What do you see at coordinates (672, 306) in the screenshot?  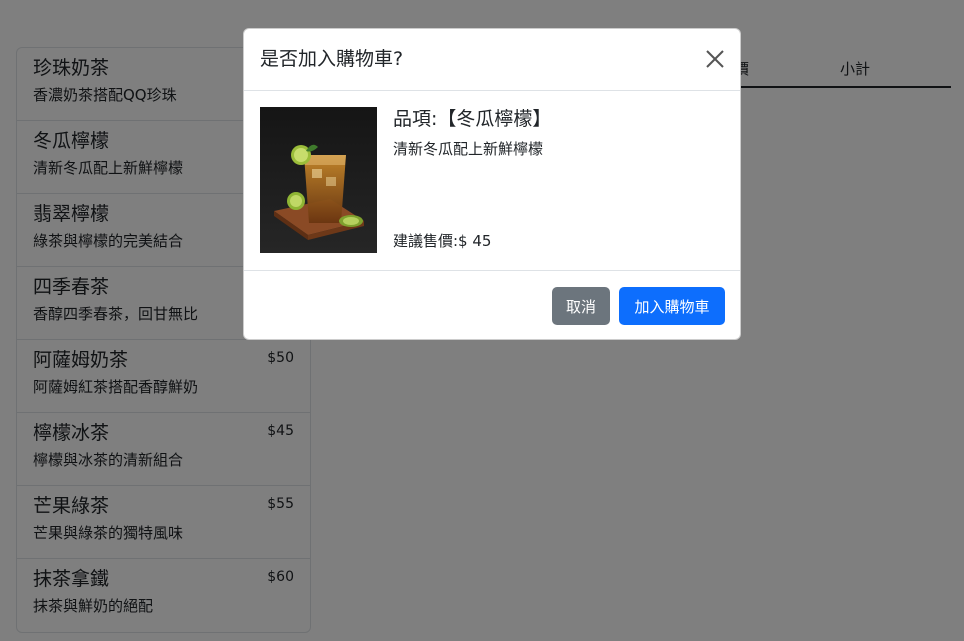 I see `add-to-cart-button: 加入購物車` at bounding box center [672, 306].